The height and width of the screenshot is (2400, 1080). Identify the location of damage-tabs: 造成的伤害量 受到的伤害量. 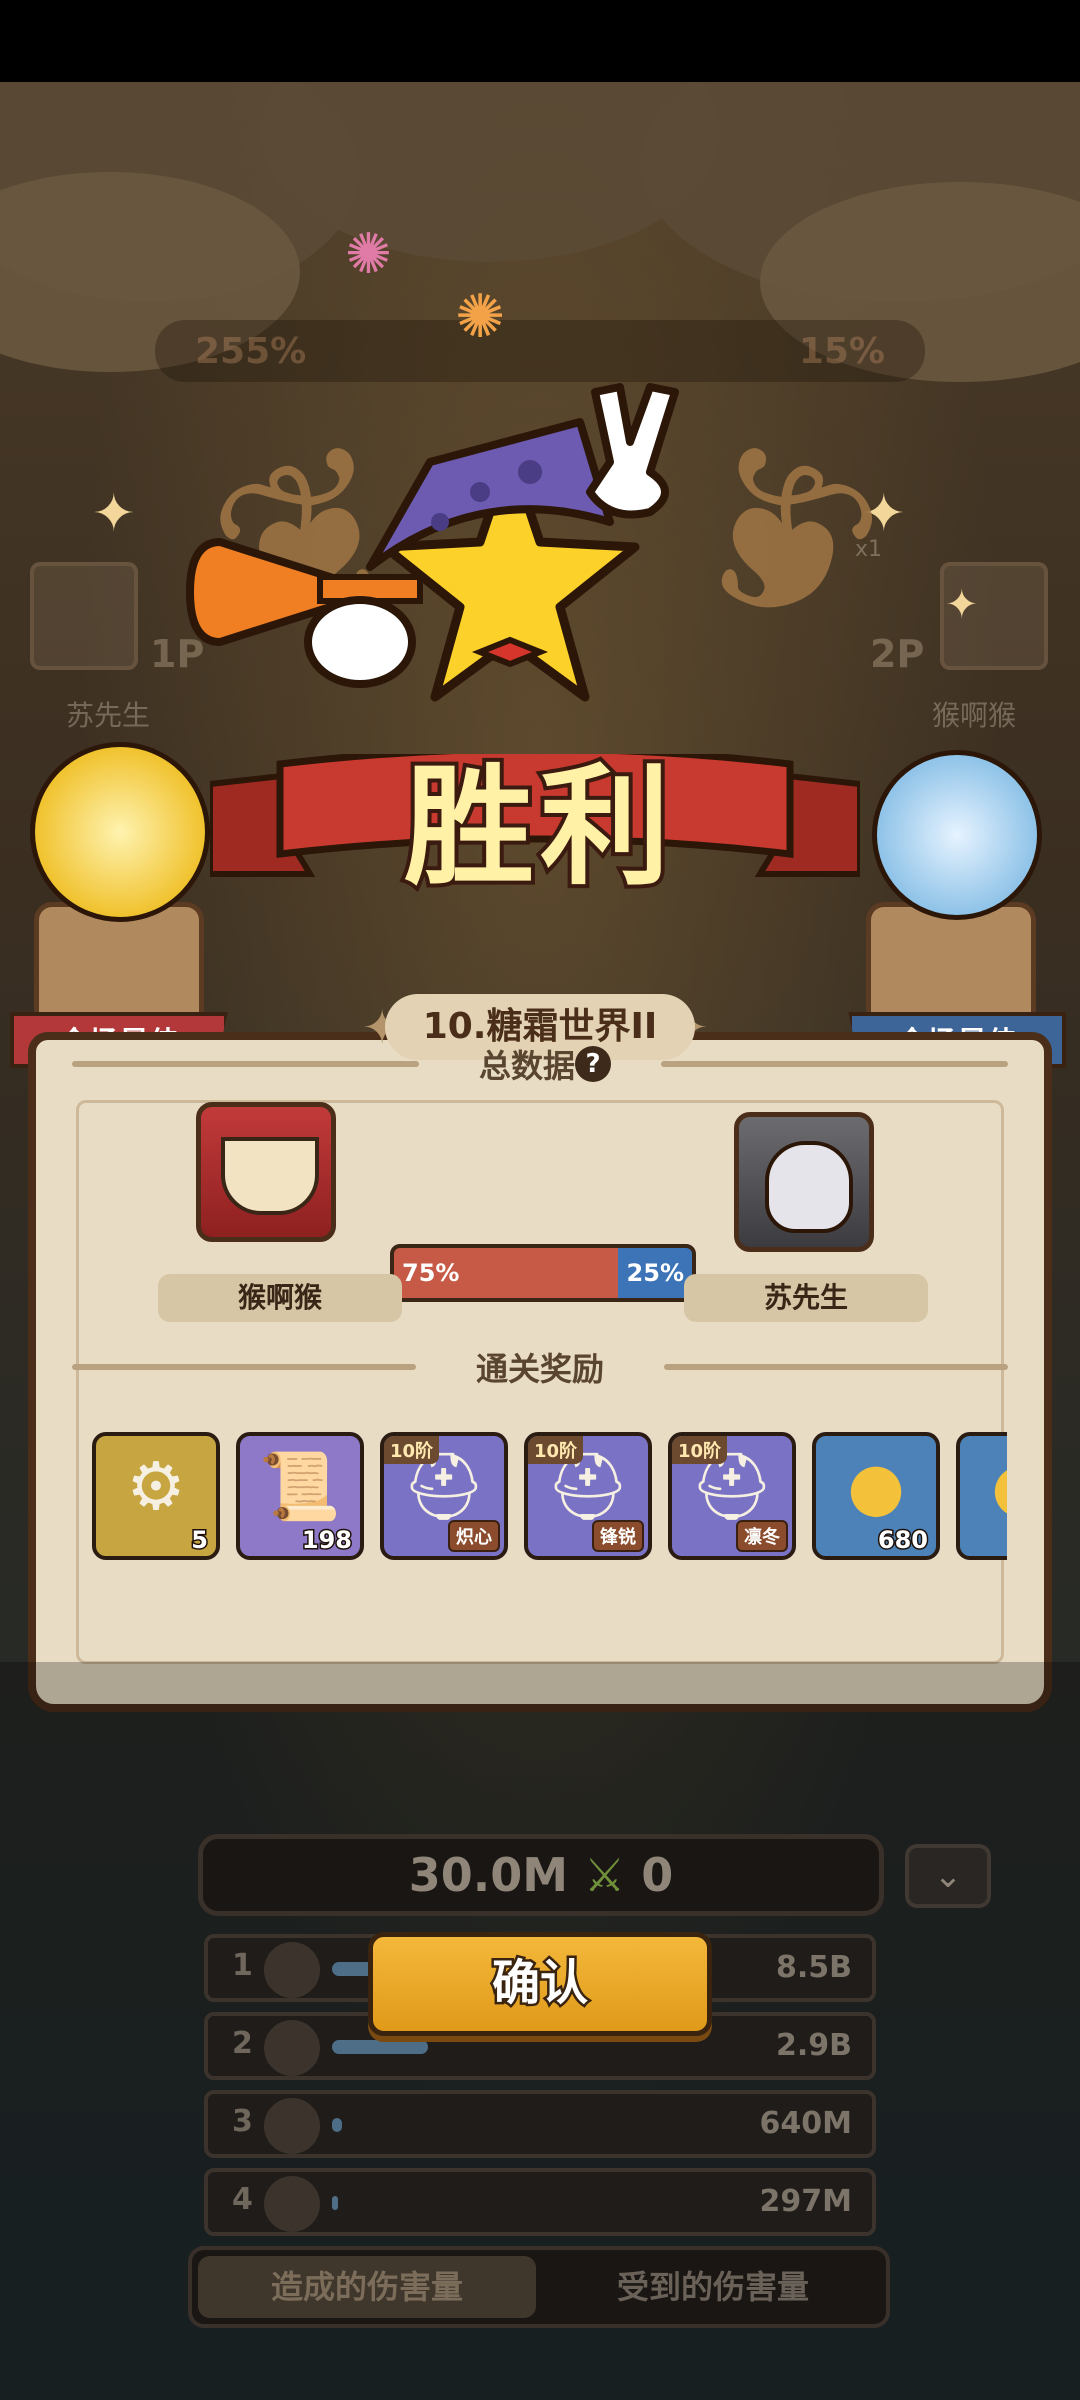
(539, 2287).